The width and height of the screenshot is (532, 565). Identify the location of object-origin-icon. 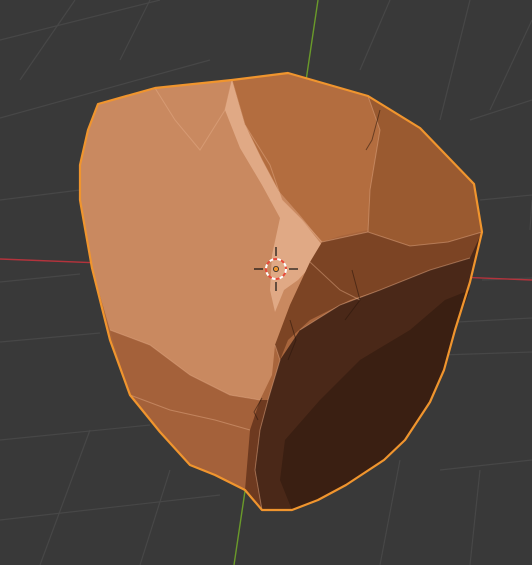
(275, 268).